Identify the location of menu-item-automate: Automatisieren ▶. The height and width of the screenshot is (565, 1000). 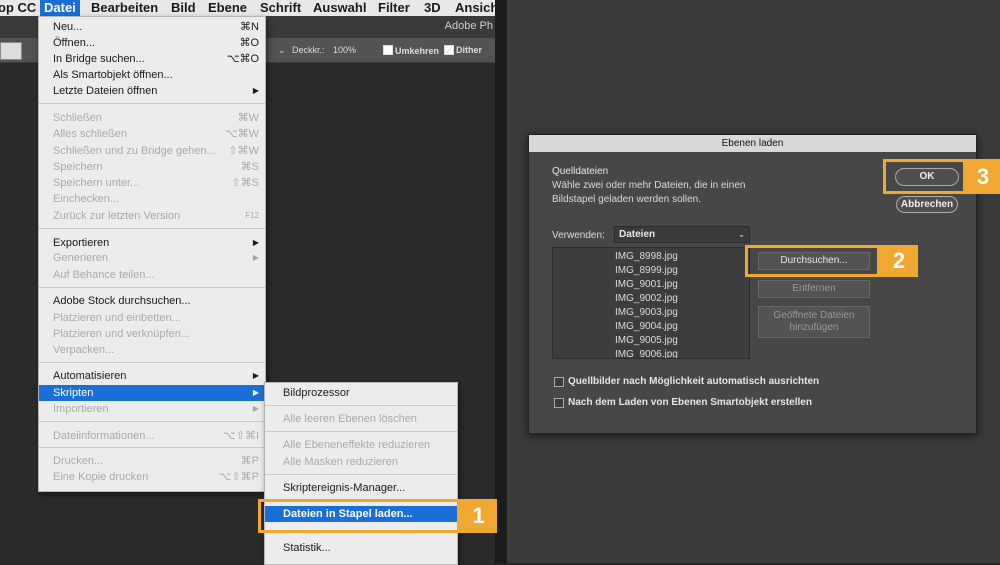
(152, 376).